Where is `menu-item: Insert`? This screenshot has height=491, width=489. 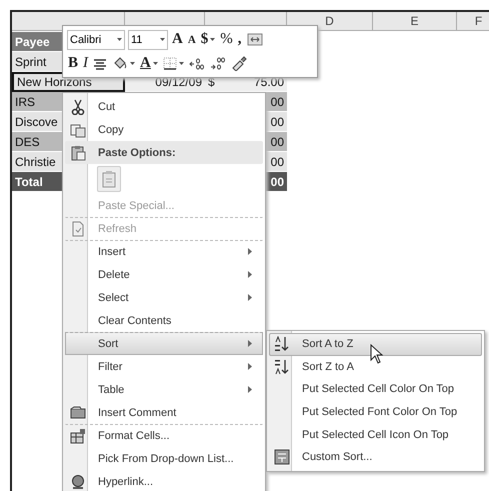 menu-item: Insert is located at coordinates (164, 251).